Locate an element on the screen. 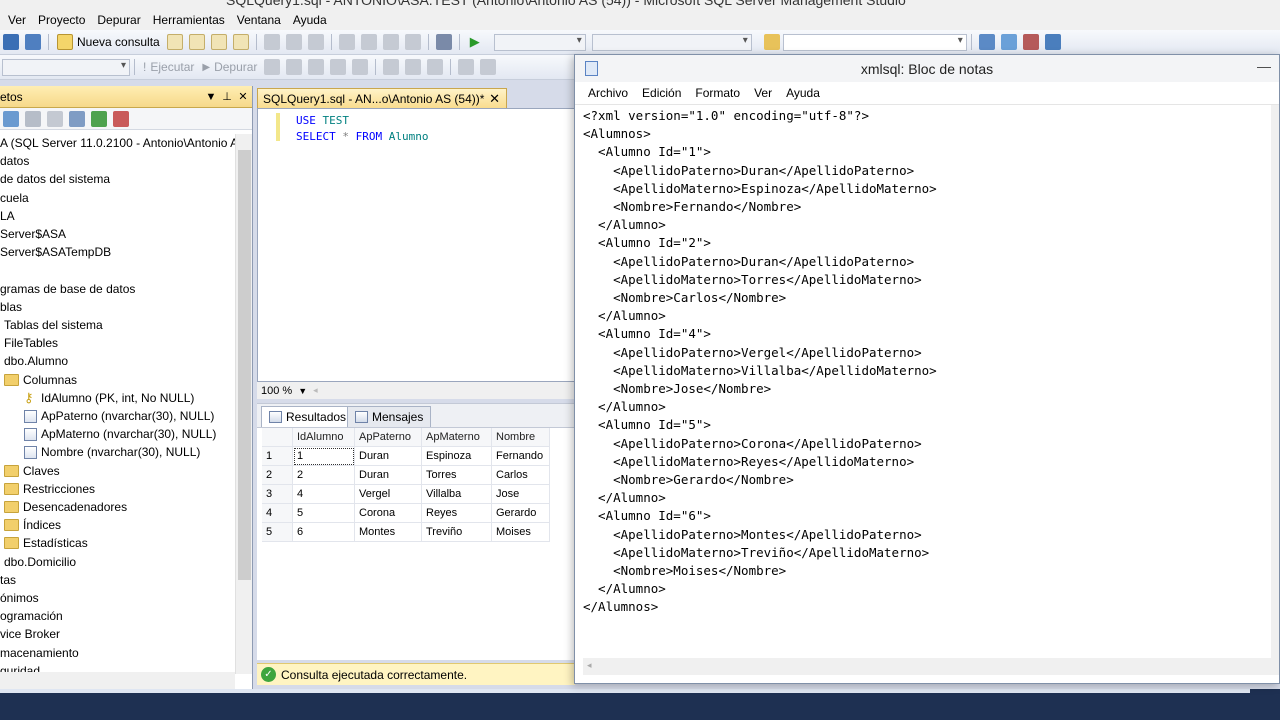 This screenshot has height=720, width=1280. table-cell: Vergel is located at coordinates (388, 494).